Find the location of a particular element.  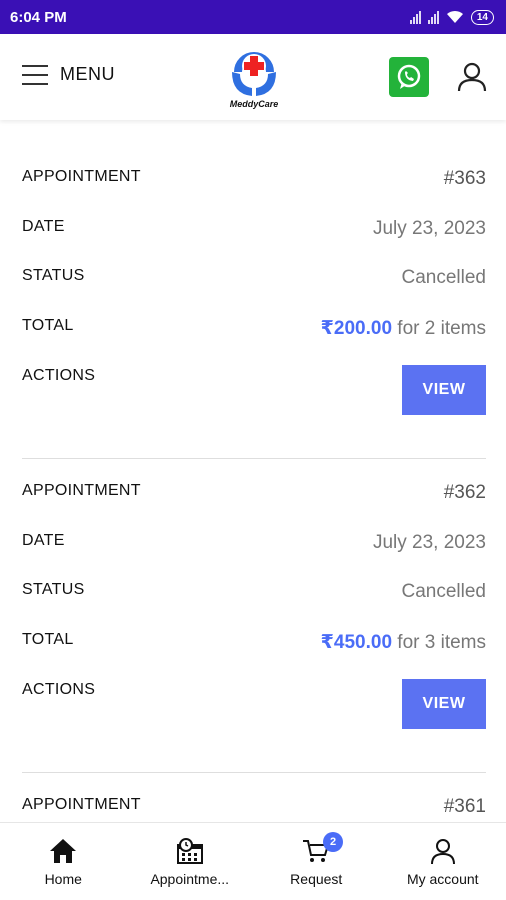

price: ₹450.00 is located at coordinates (356, 642).